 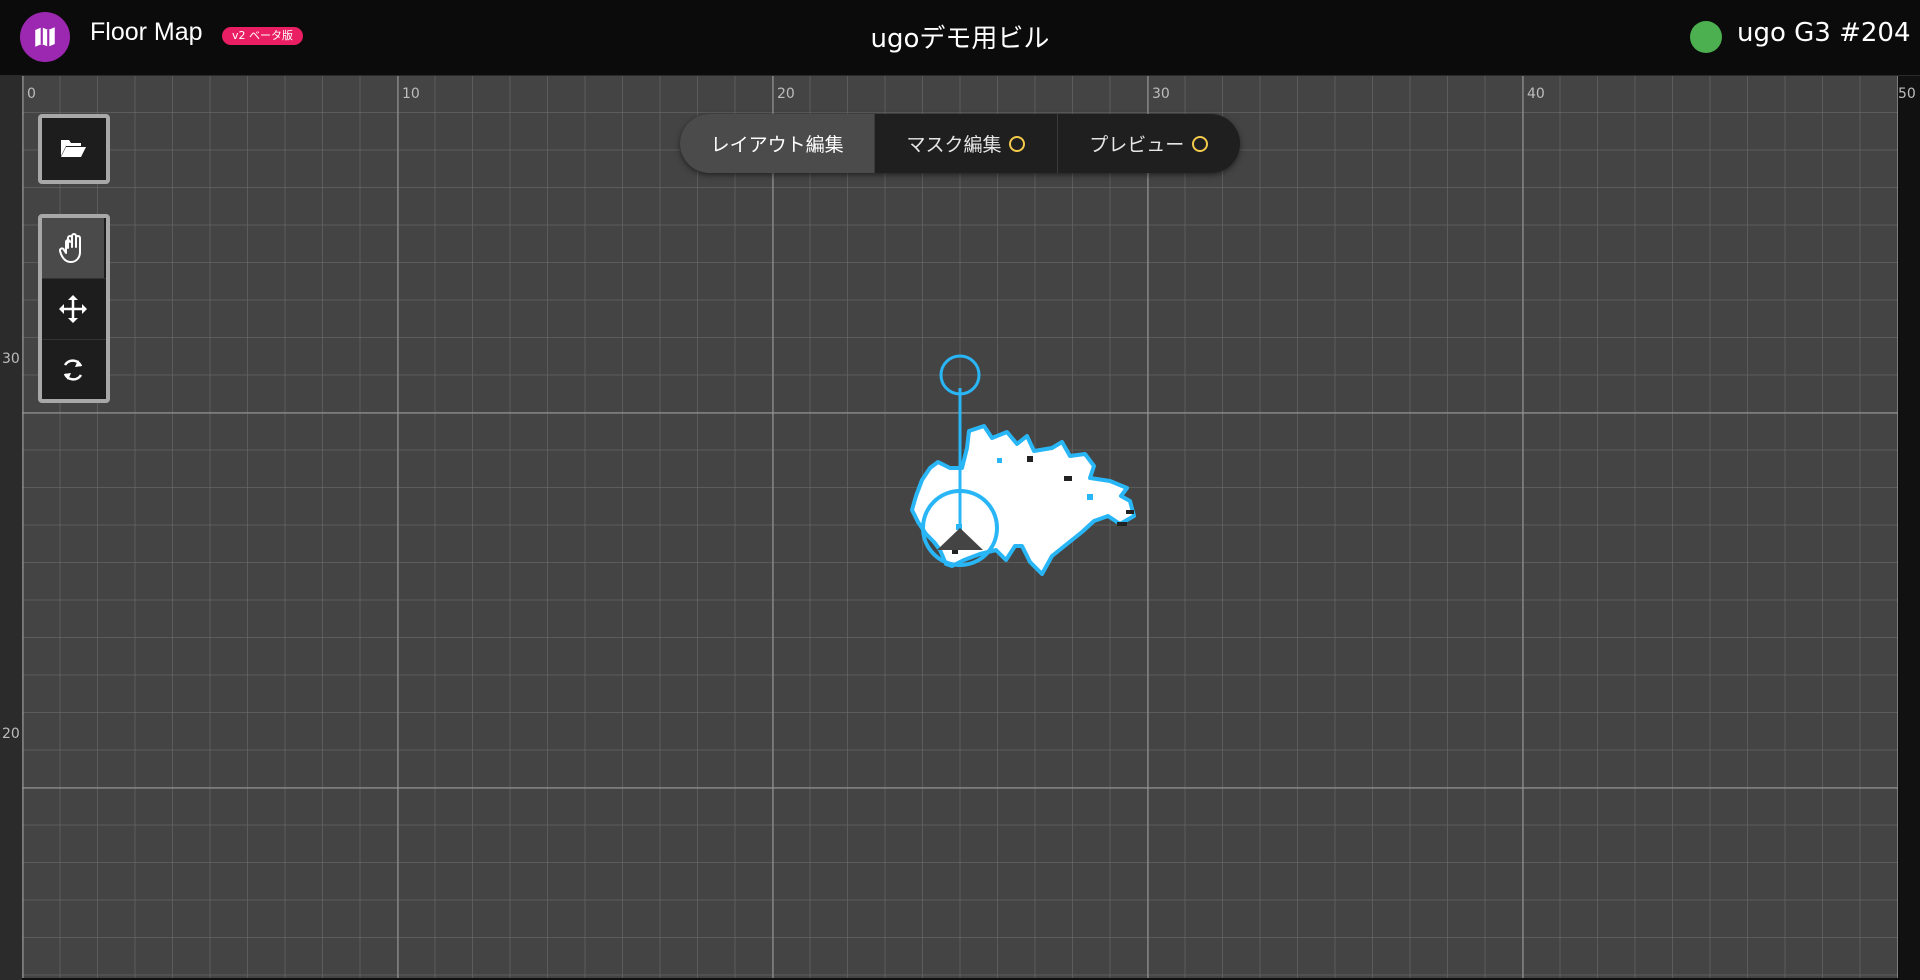 What do you see at coordinates (11, 359) in the screenshot?
I see `y-axis-label: 30` at bounding box center [11, 359].